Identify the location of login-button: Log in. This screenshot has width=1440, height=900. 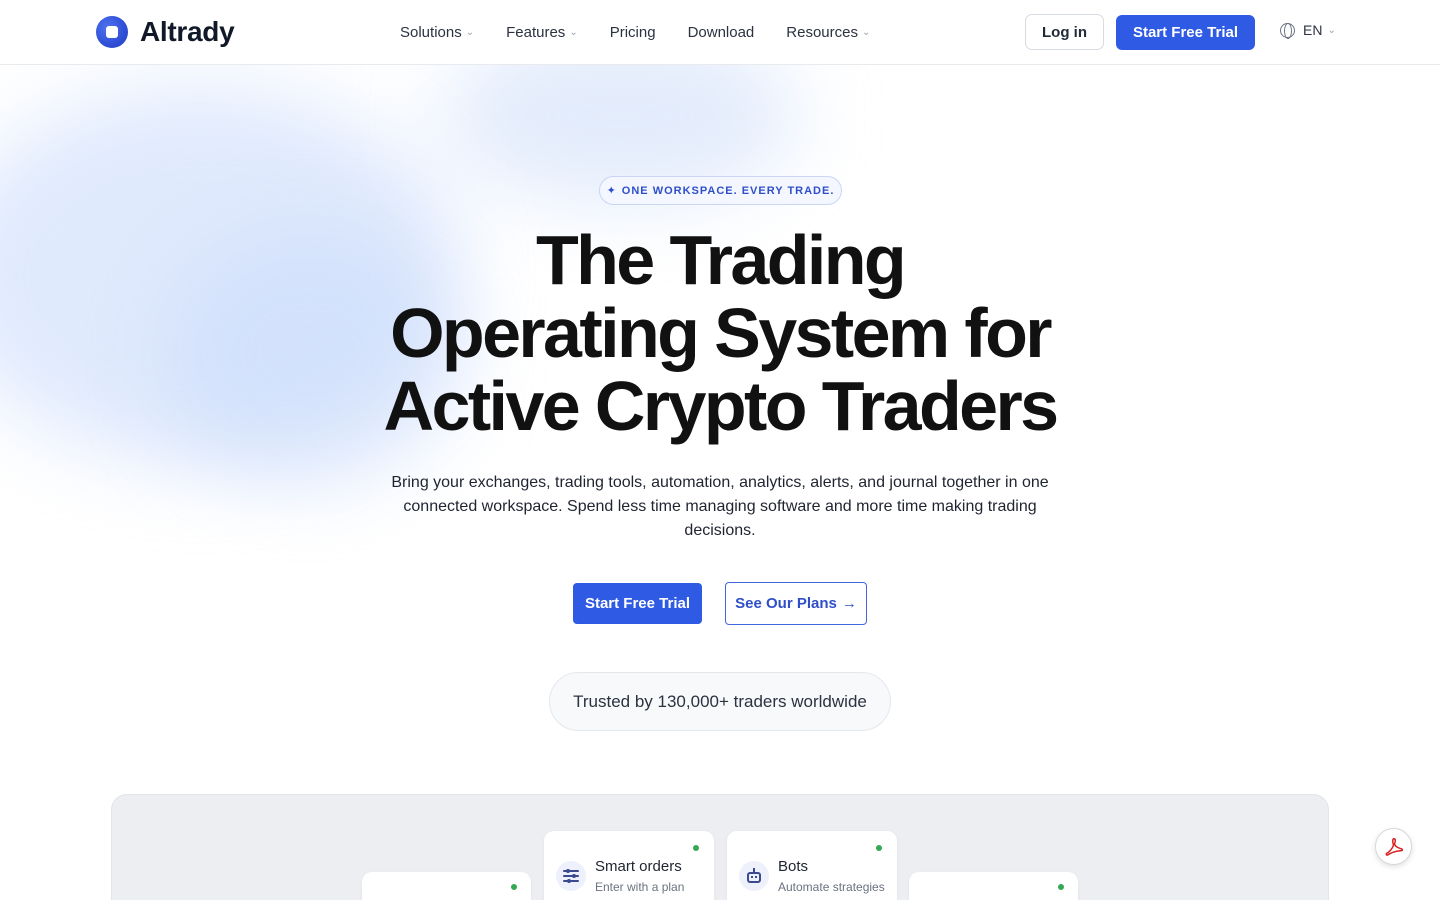
(1064, 32).